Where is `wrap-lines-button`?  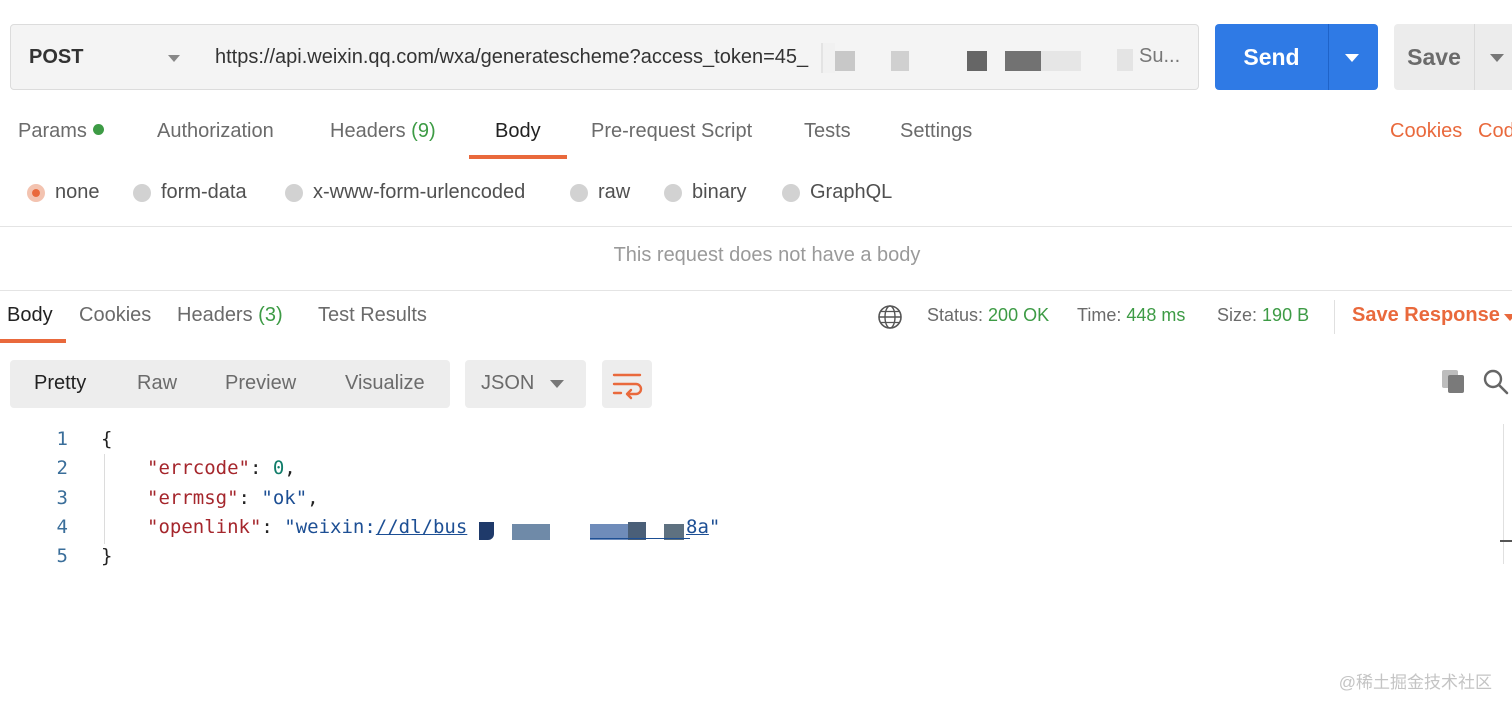 wrap-lines-button is located at coordinates (627, 384).